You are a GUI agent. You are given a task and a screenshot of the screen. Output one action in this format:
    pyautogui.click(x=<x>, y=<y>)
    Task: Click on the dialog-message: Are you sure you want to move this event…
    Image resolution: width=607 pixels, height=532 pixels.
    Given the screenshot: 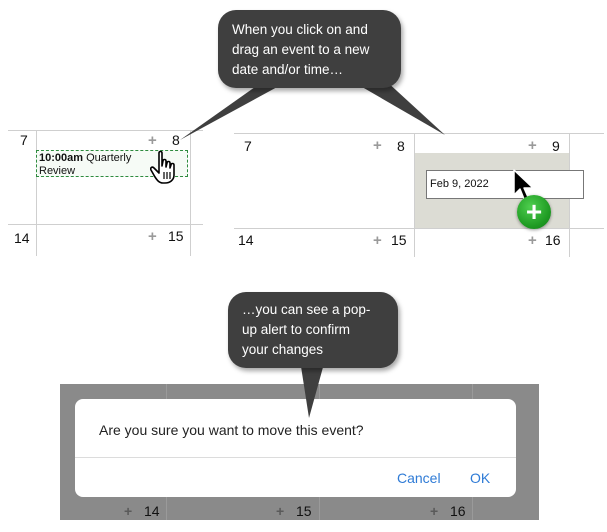 What is the action you would take?
    pyautogui.click(x=231, y=430)
    